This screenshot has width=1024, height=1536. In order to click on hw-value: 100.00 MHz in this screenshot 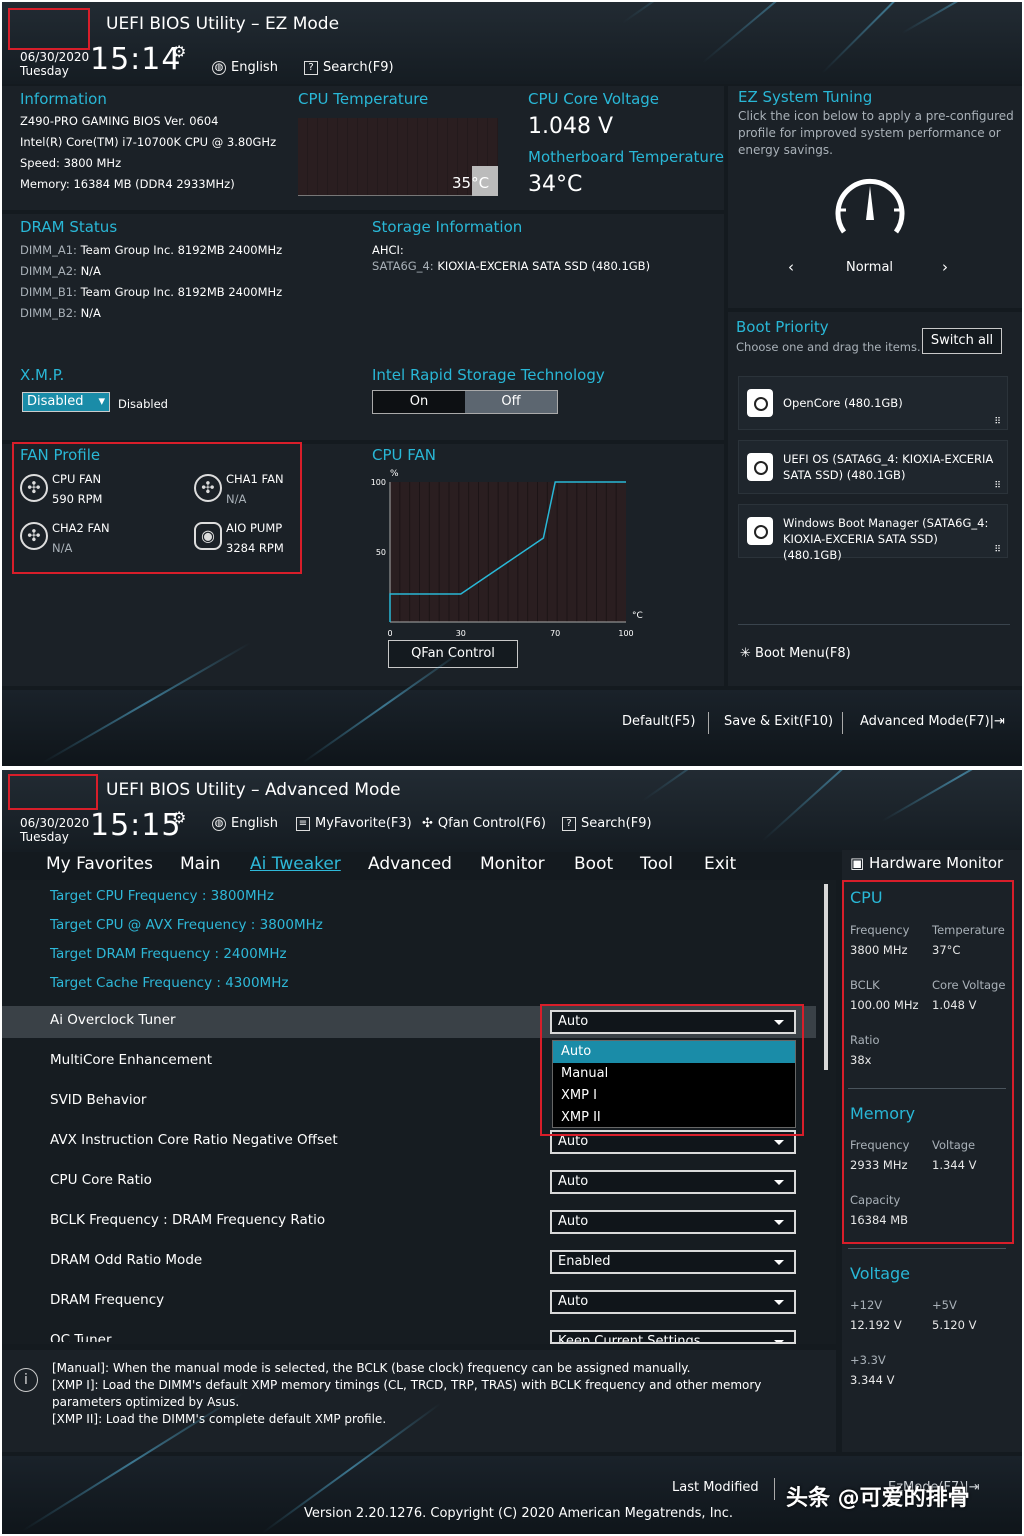, I will do `click(884, 1005)`.